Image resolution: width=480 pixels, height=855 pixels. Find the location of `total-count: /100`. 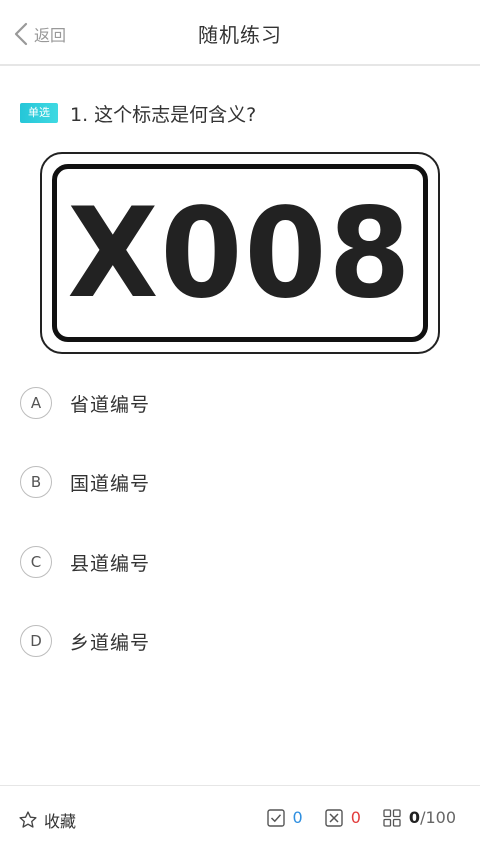

total-count: /100 is located at coordinates (438, 817).